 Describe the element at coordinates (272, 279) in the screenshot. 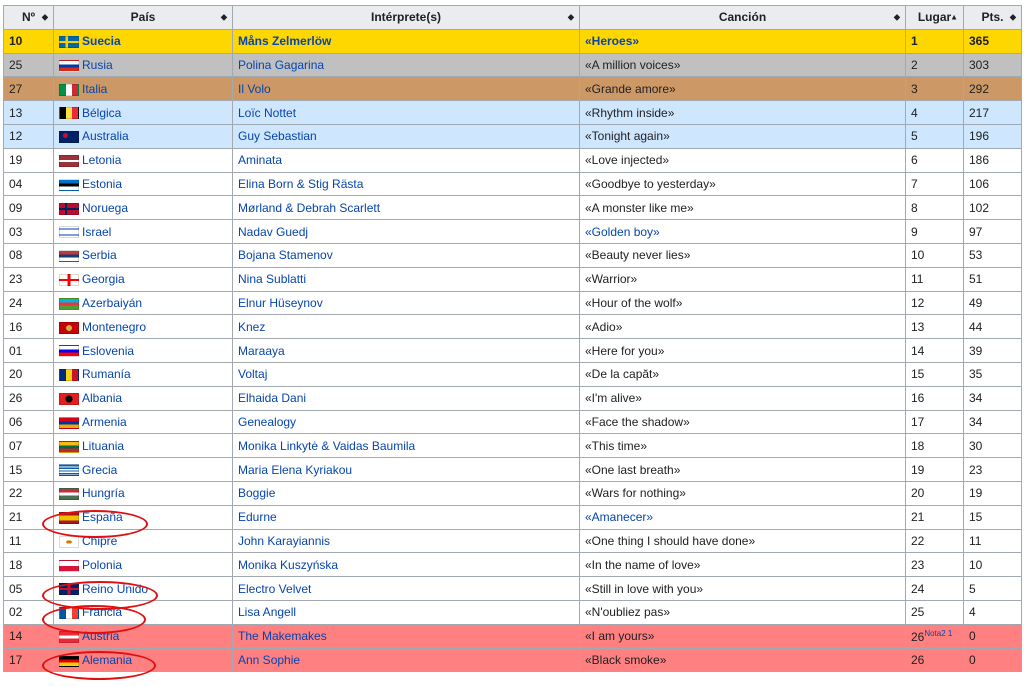

I see `artist-link: Nina Sublatti` at that location.